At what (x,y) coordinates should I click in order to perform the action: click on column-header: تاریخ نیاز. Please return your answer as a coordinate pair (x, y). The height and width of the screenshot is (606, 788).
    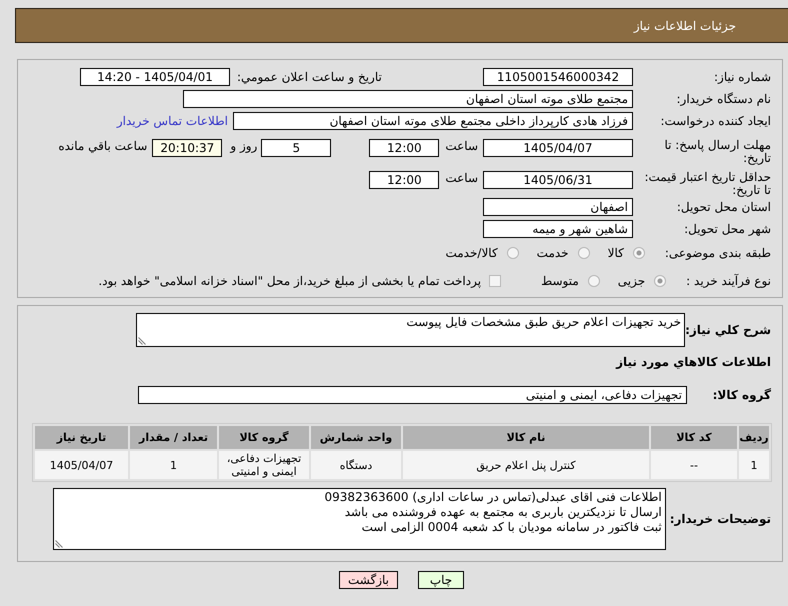
    Looking at the image, I should click on (81, 437).